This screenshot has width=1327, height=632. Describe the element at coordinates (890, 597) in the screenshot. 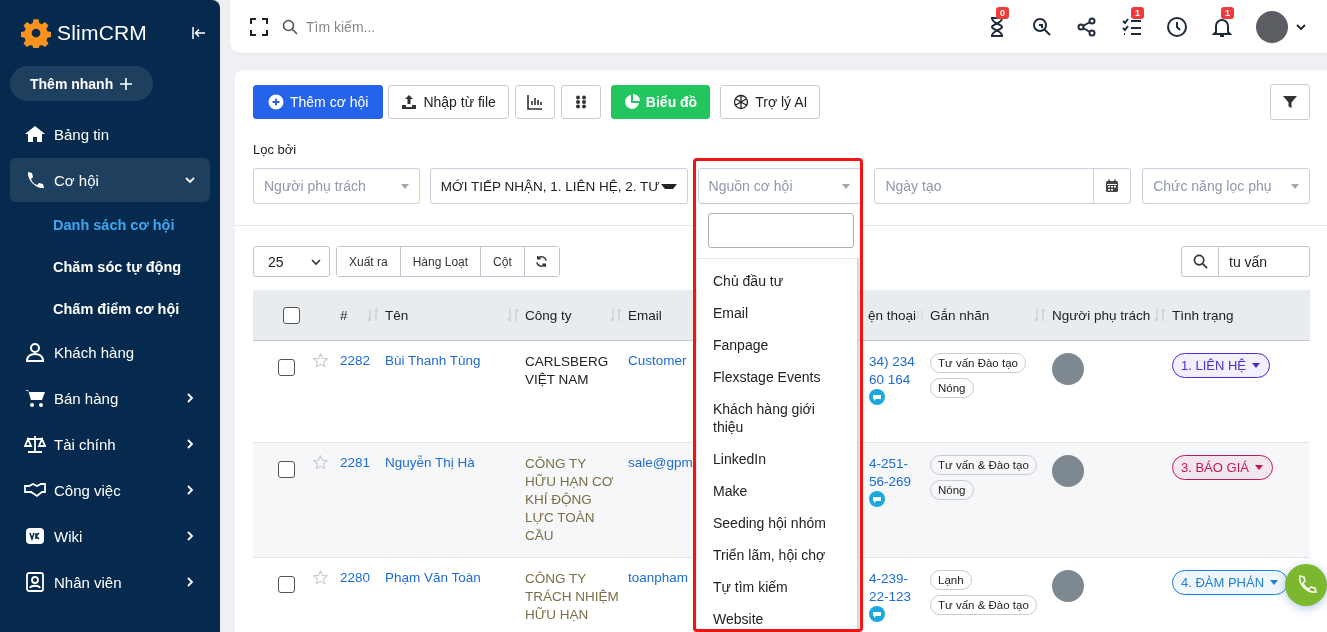

I see `phone-text: 22-123` at that location.